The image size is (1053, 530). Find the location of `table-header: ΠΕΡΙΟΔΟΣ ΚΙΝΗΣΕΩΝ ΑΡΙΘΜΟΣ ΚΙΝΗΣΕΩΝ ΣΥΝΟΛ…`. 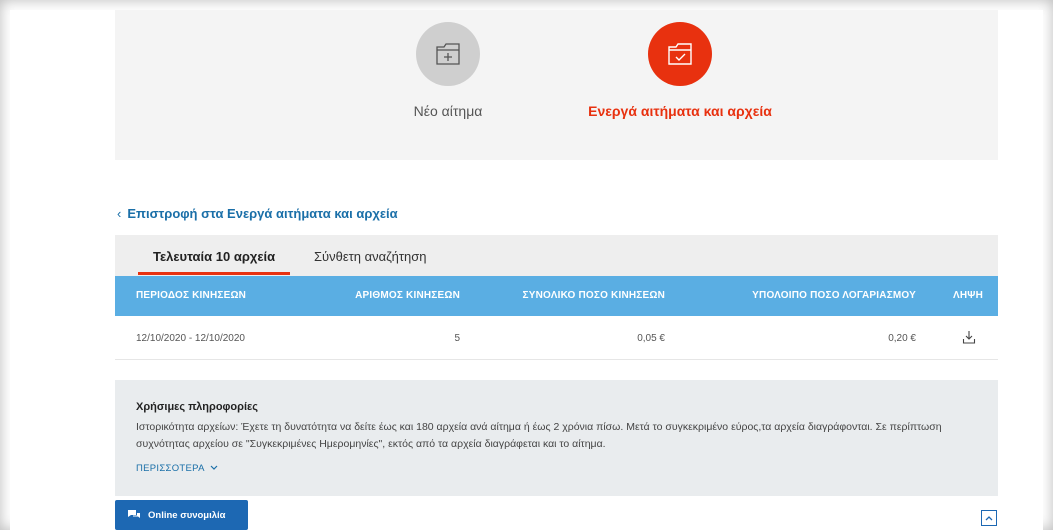

table-header: ΠΕΡΙΟΔΟΣ ΚΙΝΗΣΕΩΝ ΑΡΙΘΜΟΣ ΚΙΝΗΣΕΩΝ ΣΥΝΟΛ… is located at coordinates (556, 296).